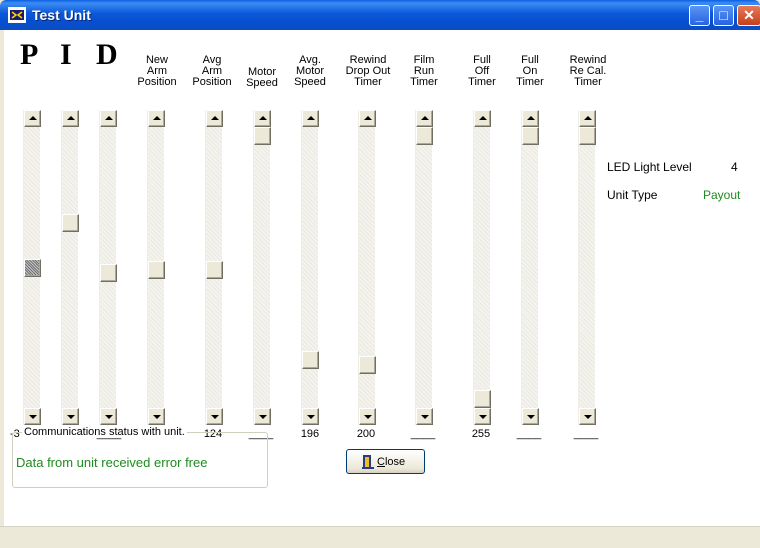 The height and width of the screenshot is (548, 760). I want to click on slider-full-off-timer, so click(482, 267).